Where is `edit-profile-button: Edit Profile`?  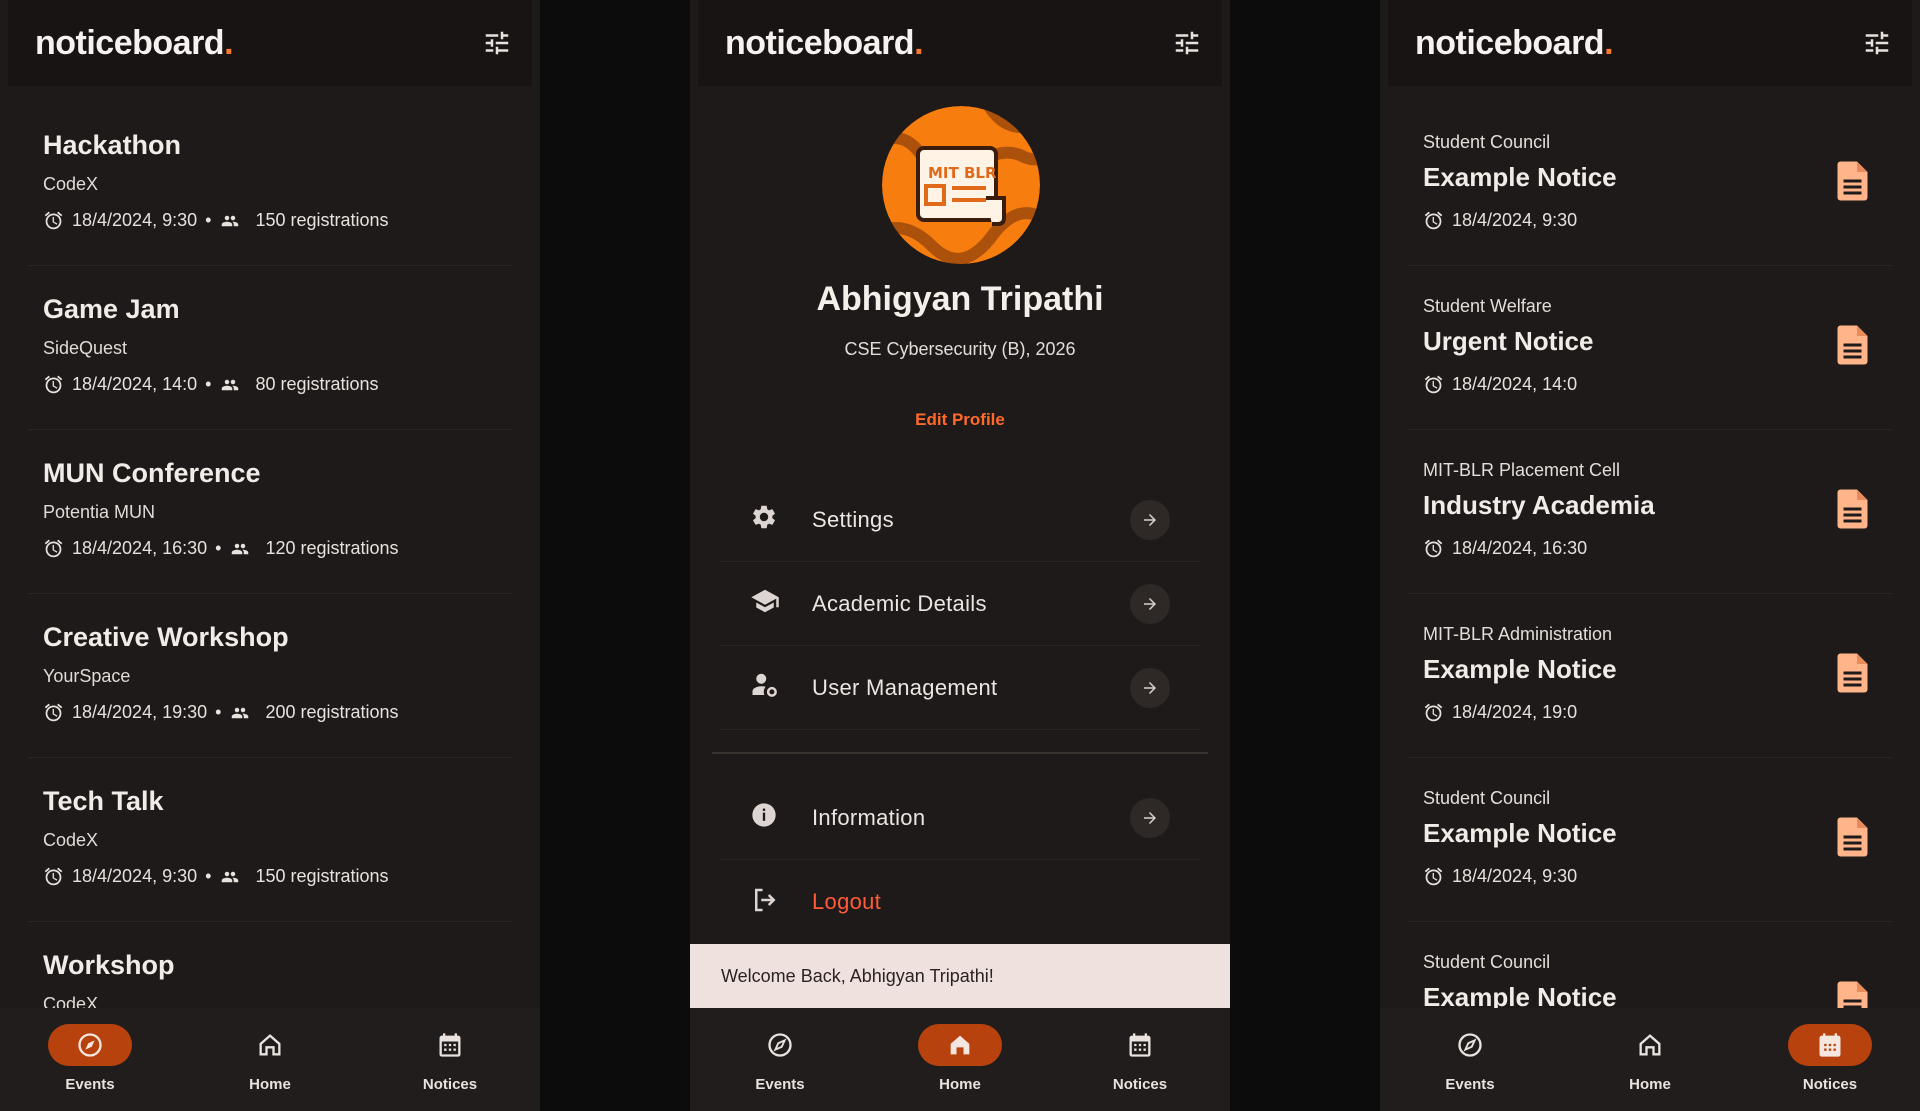
edit-profile-button: Edit Profile is located at coordinates (960, 420).